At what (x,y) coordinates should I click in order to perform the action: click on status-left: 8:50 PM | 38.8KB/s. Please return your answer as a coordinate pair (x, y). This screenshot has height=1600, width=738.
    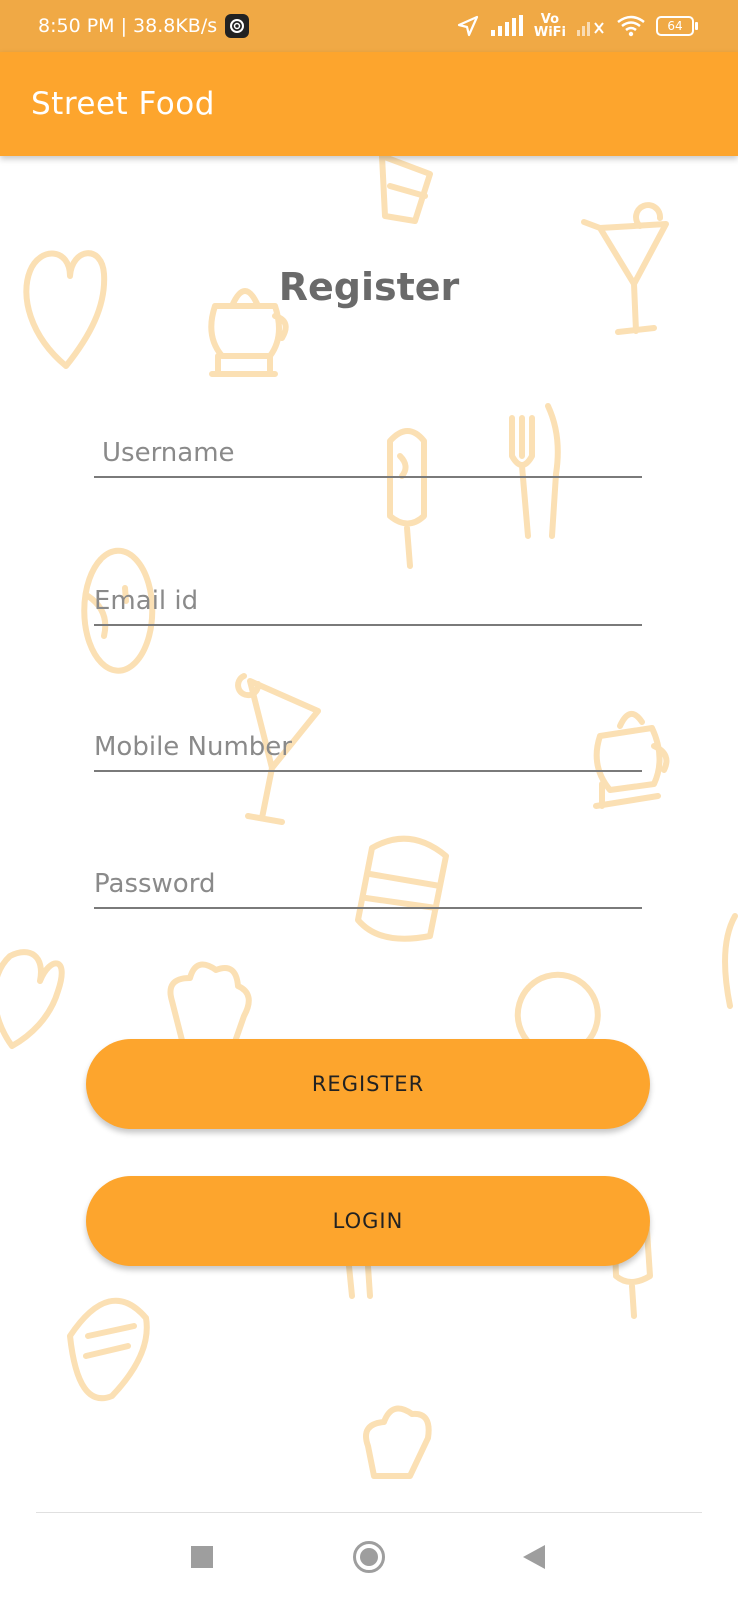
    Looking at the image, I should click on (144, 26).